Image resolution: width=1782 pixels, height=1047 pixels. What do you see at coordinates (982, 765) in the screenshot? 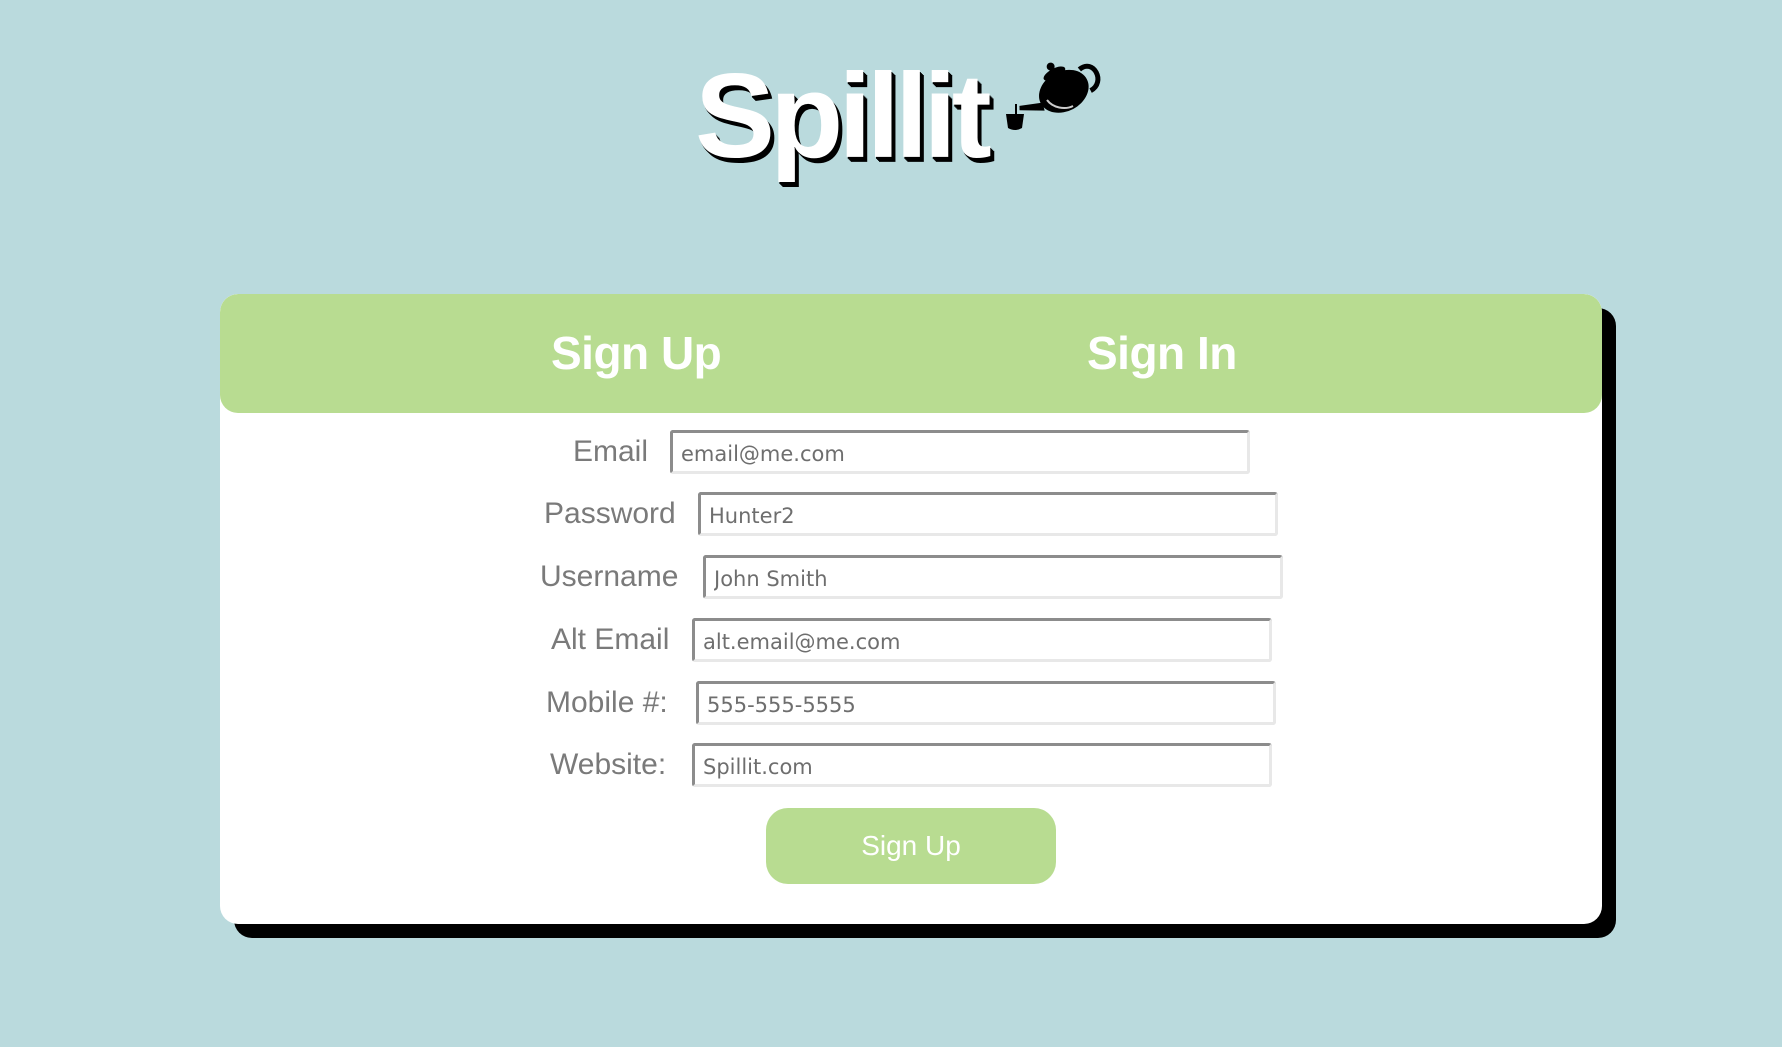
I see `website-field` at bounding box center [982, 765].